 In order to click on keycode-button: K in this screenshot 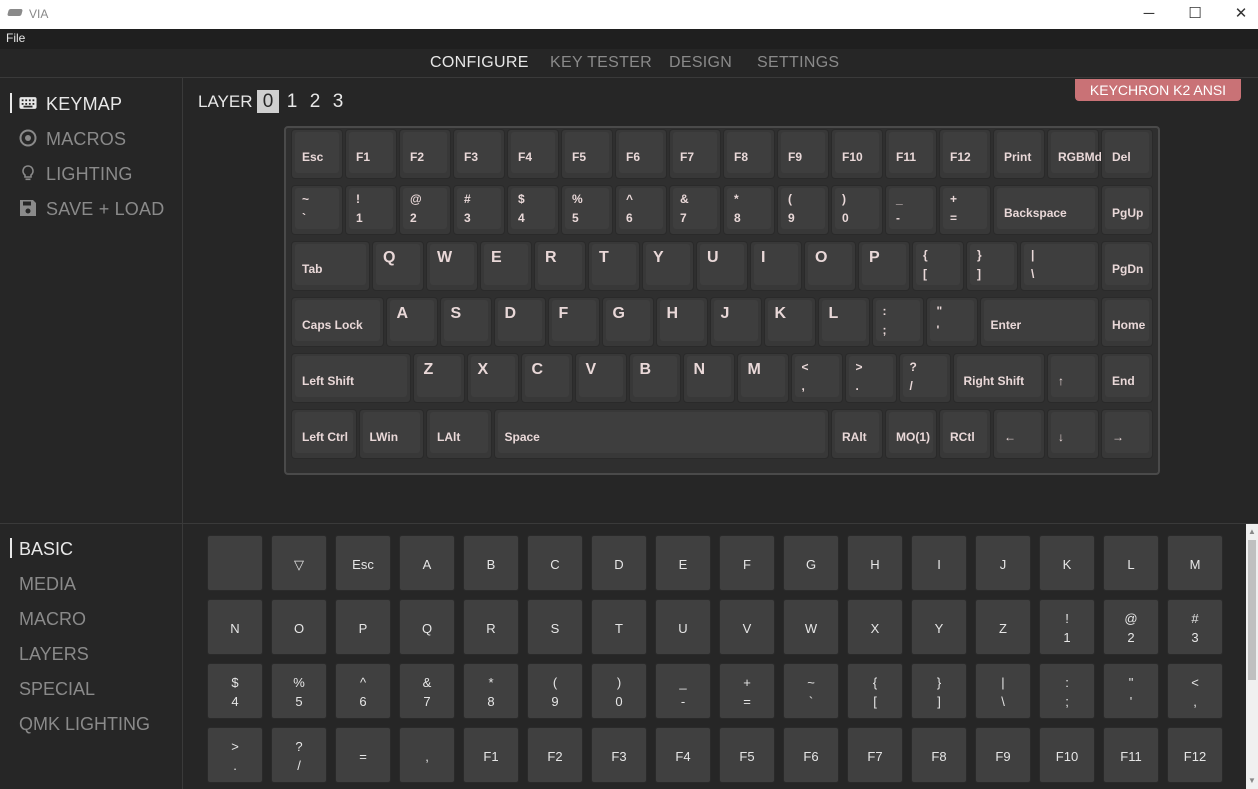, I will do `click(1067, 563)`.